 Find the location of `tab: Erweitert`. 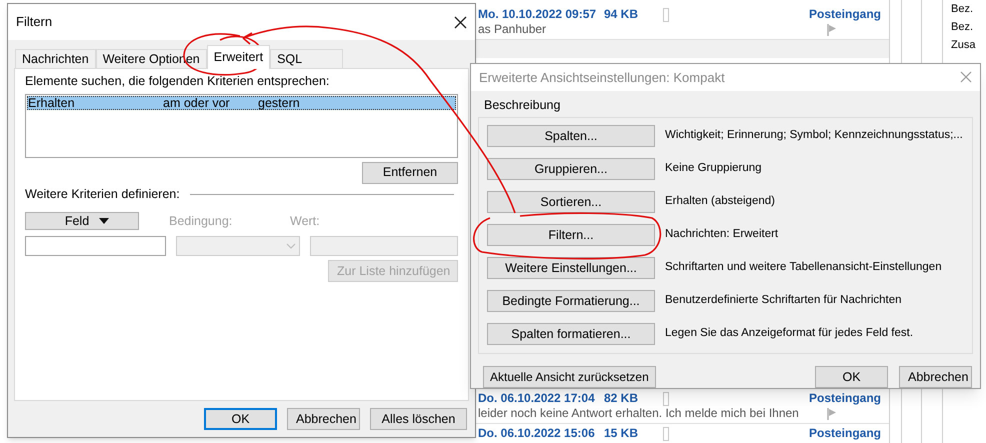

tab: Erweitert is located at coordinates (238, 57).